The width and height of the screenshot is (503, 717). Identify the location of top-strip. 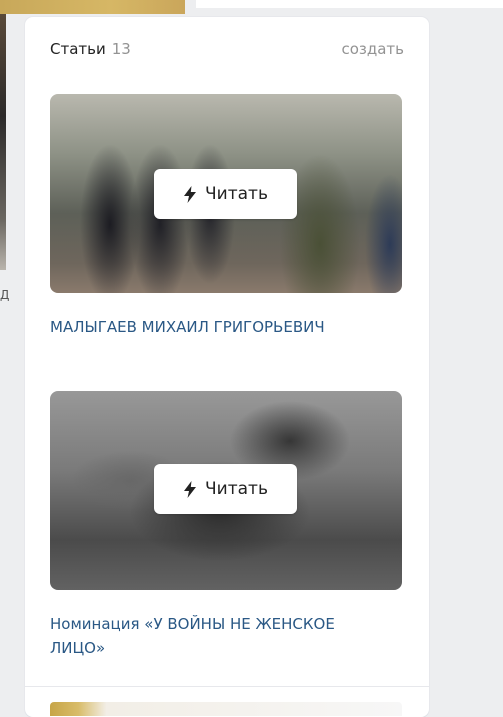
(349, 4).